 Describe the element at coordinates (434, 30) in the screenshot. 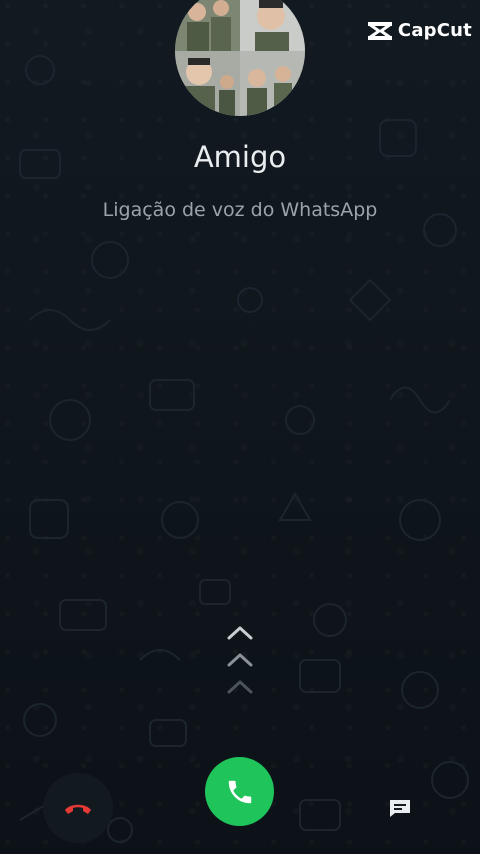

I see `capcut-watermark-label: CapCut` at that location.